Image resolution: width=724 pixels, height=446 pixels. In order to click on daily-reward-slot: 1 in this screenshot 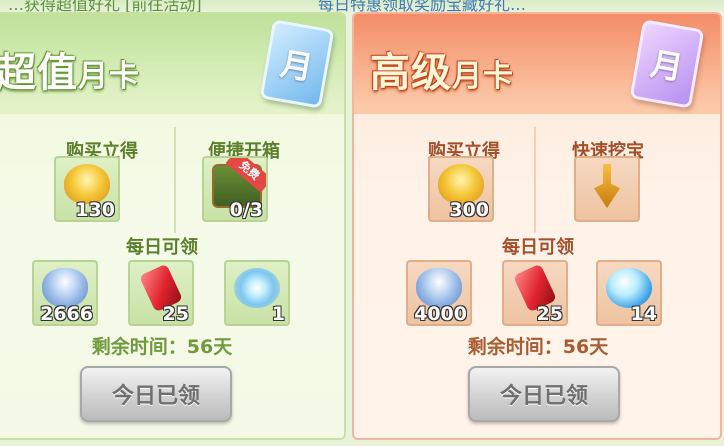, I will do `click(257, 293)`.